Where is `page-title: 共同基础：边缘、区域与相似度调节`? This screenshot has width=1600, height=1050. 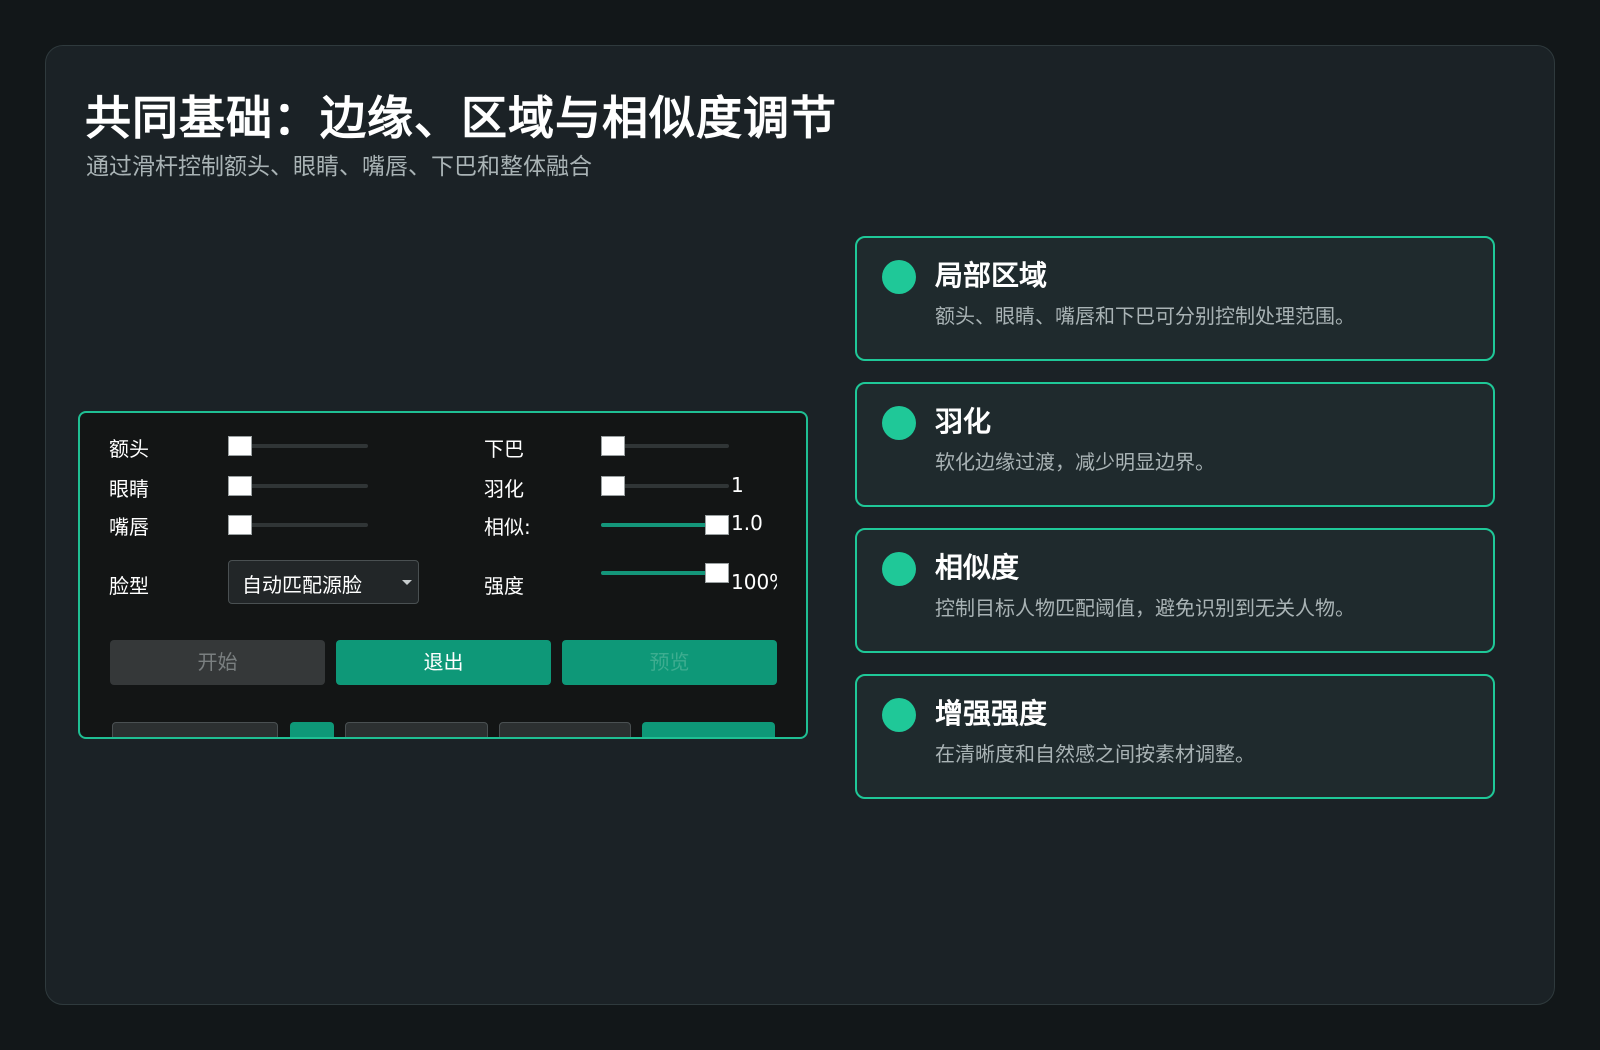 page-title: 共同基础：边缘、区域与相似度调节 is located at coordinates (461, 118).